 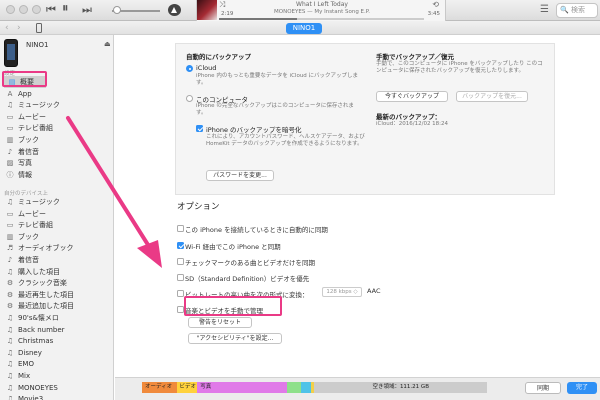 I want to click on option-label: チェックマークのある曲とビデオだけを同期, so click(x=250, y=263).